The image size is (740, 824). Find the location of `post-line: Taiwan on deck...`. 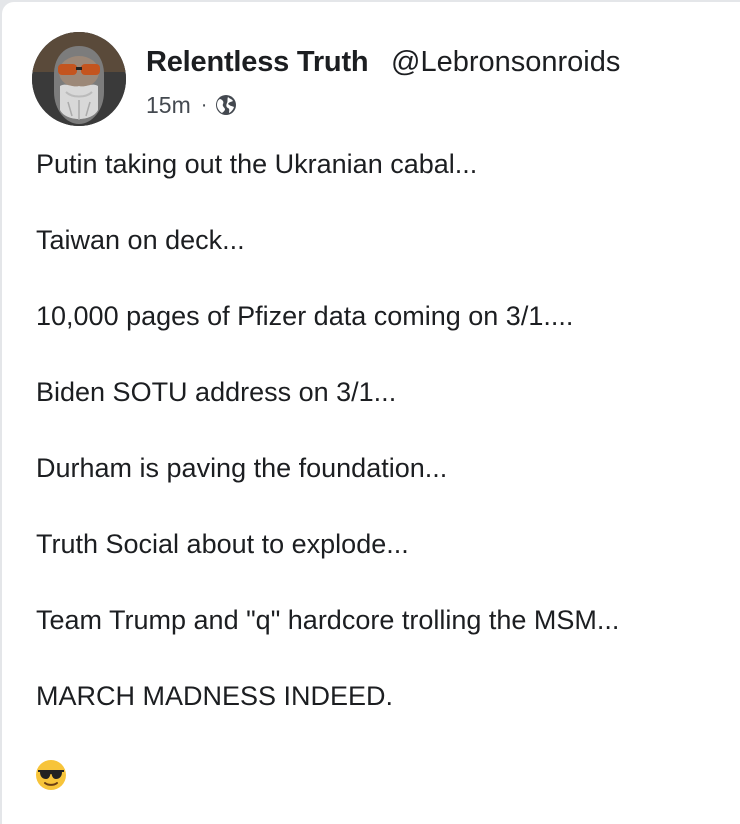

post-line: Taiwan on deck... is located at coordinates (140, 240).